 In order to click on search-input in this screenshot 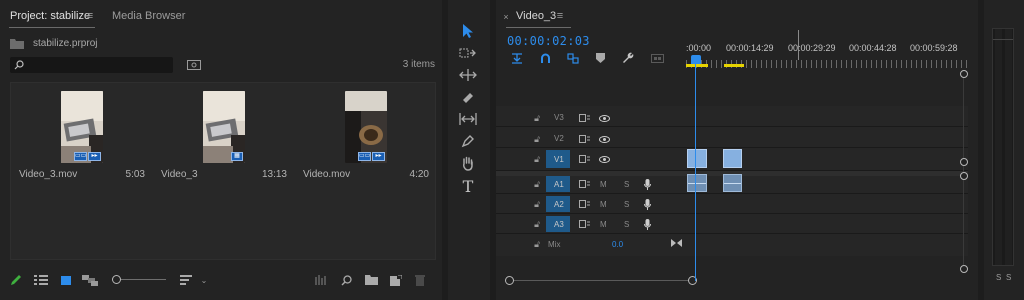, I will do `click(91, 65)`.